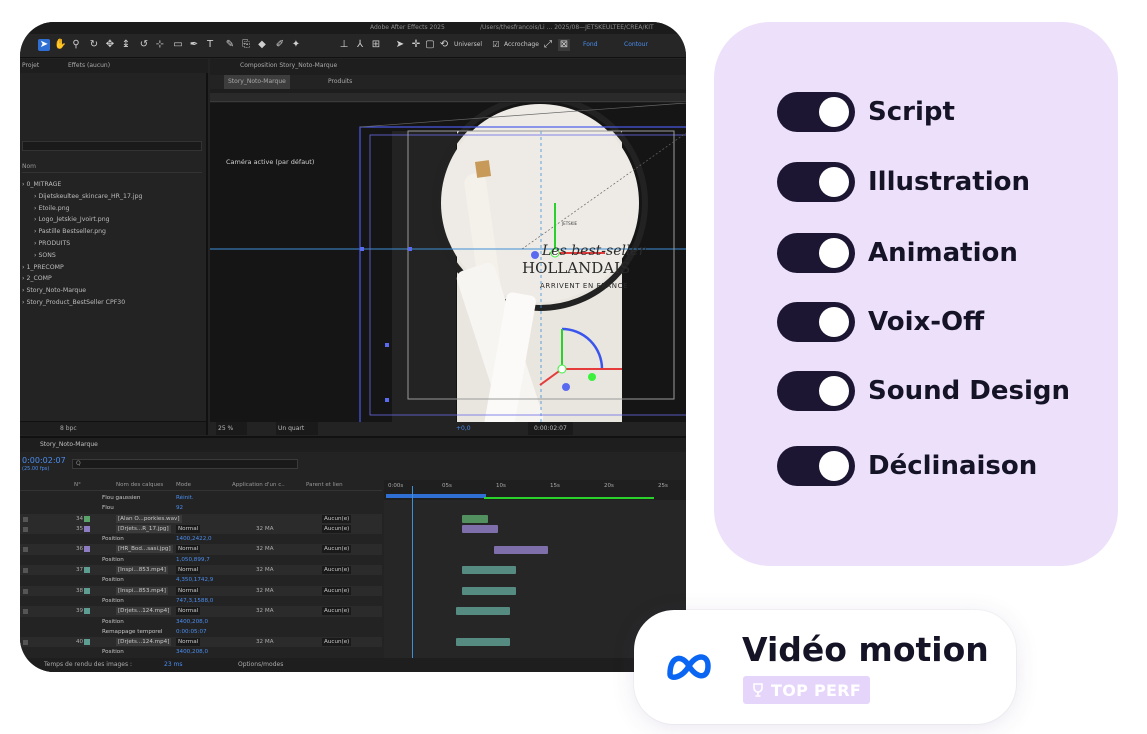  What do you see at coordinates (201, 549) in the screenshot?
I see `timeline-layer-row: 36 [HR_Bod...sasi.jpg] Normal 32 MA Aucun(e)` at bounding box center [201, 549].